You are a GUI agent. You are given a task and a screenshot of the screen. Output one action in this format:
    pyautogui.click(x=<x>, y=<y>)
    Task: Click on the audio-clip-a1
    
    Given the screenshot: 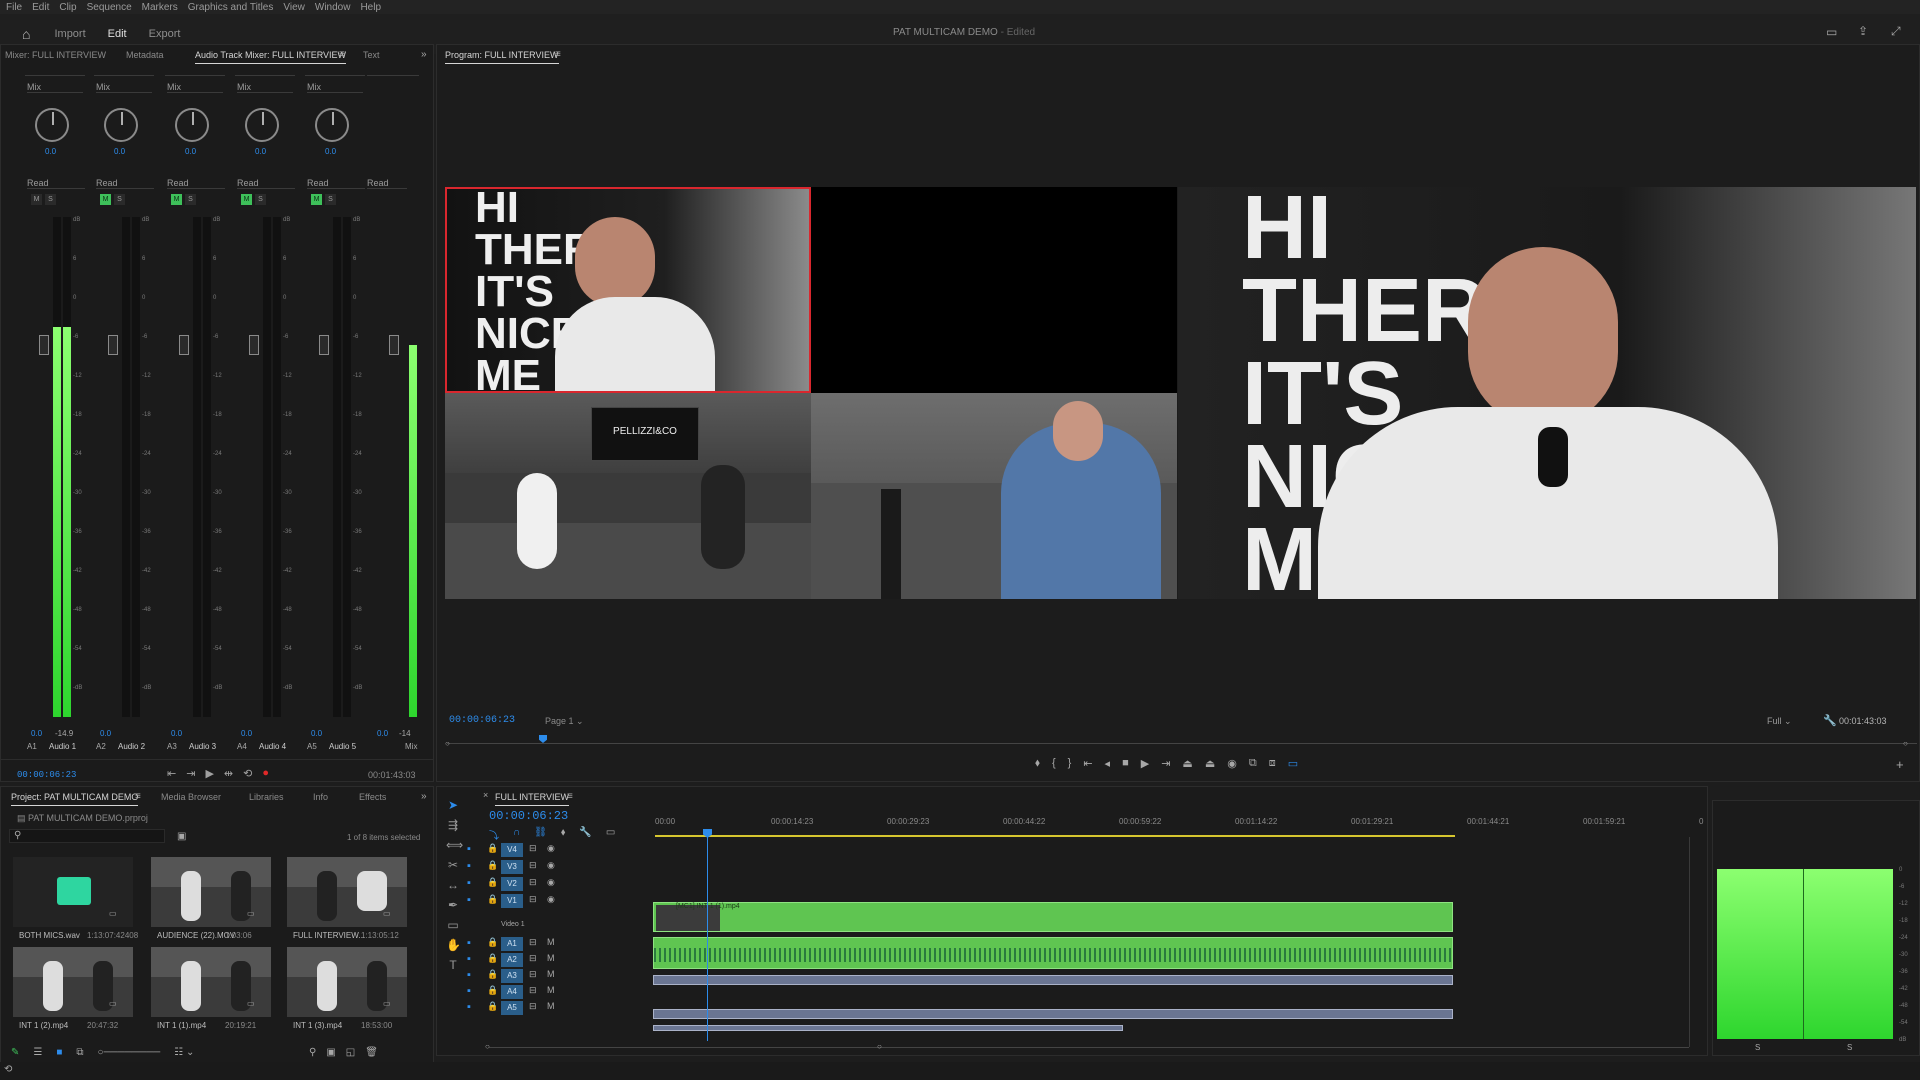 What is the action you would take?
    pyautogui.click(x=1053, y=953)
    